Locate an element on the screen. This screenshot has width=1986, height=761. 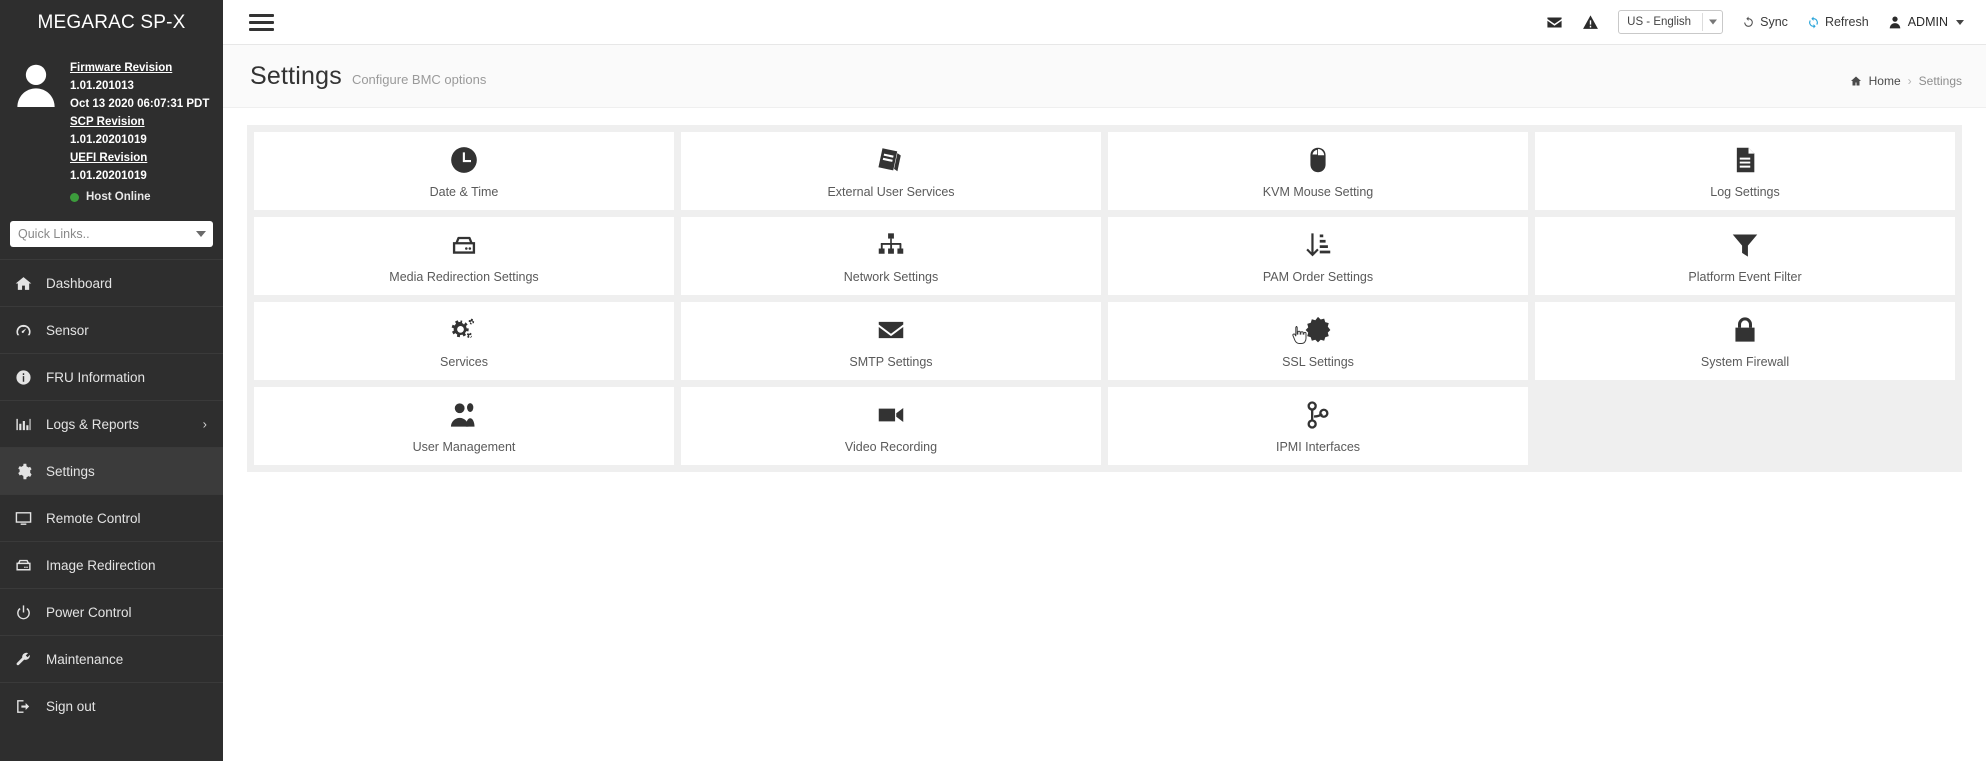
disk-icon is located at coordinates (23, 565).